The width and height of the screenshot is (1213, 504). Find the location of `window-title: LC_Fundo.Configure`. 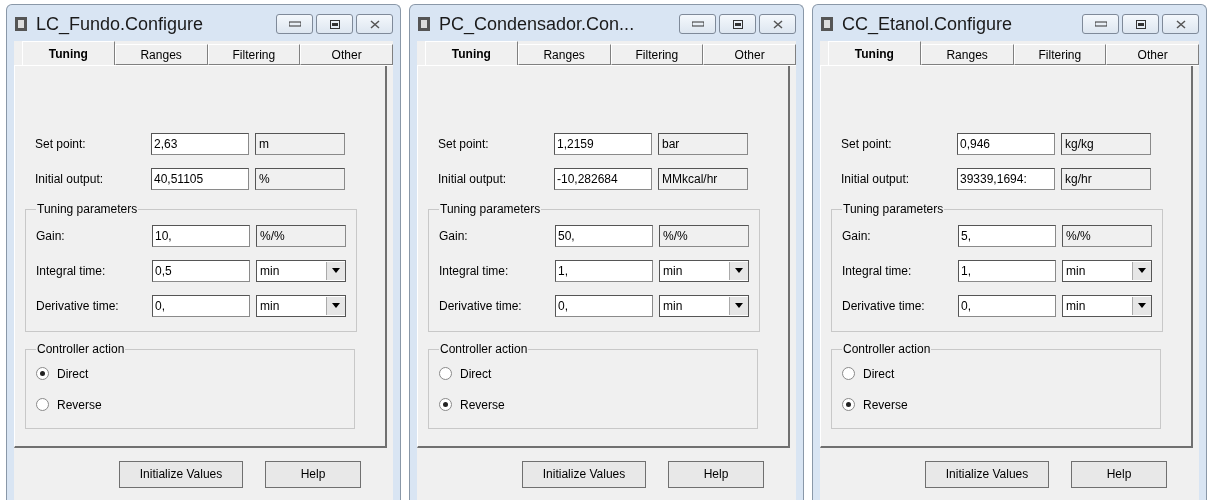

window-title: LC_Fundo.Configure is located at coordinates (120, 24).